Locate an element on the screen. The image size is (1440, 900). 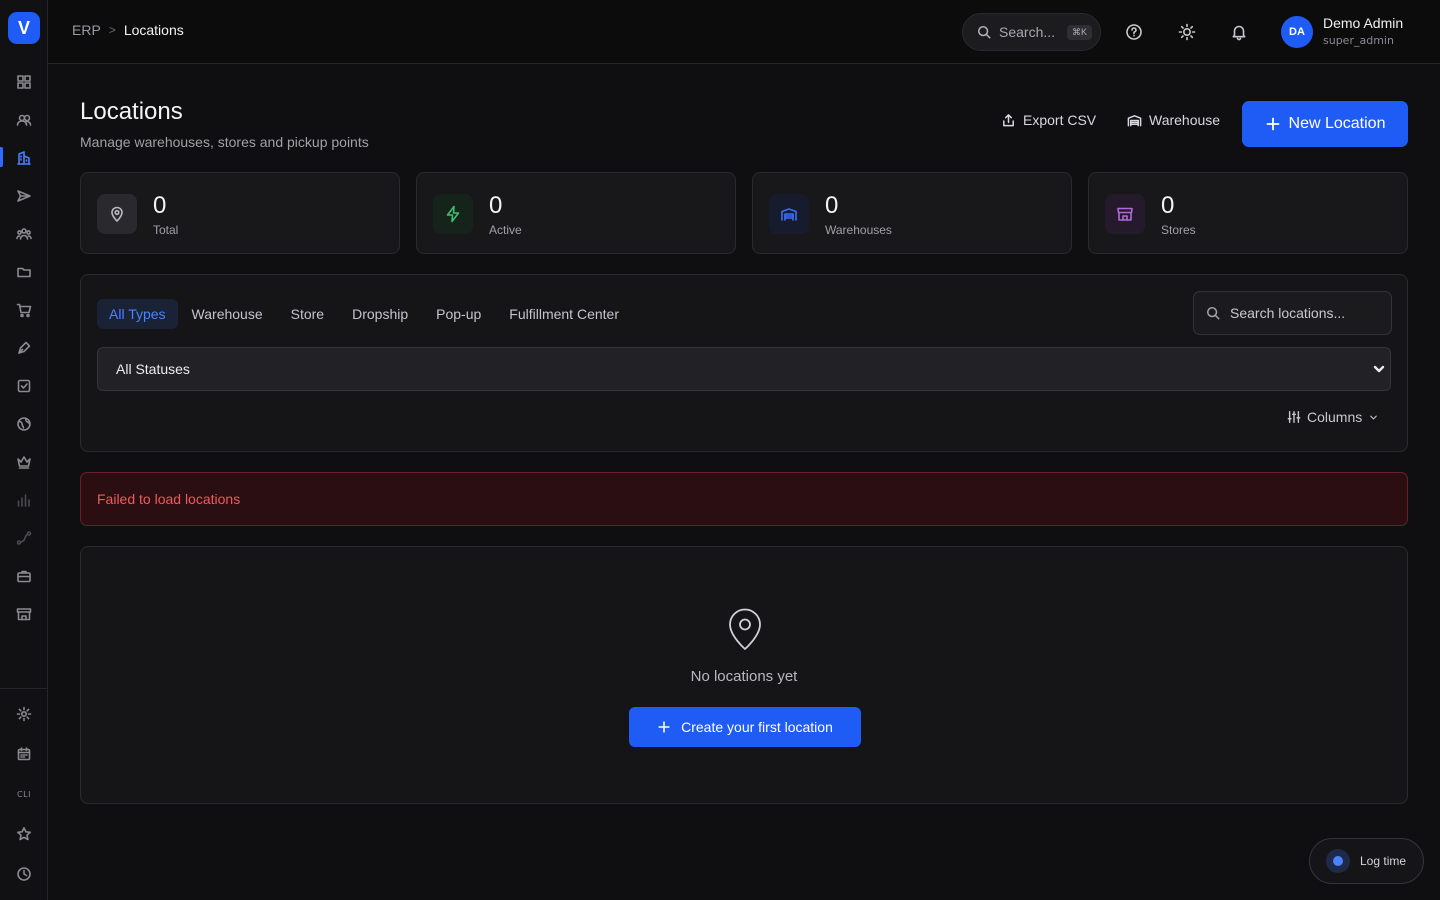
theme-toggle-button is located at coordinates (1187, 32).